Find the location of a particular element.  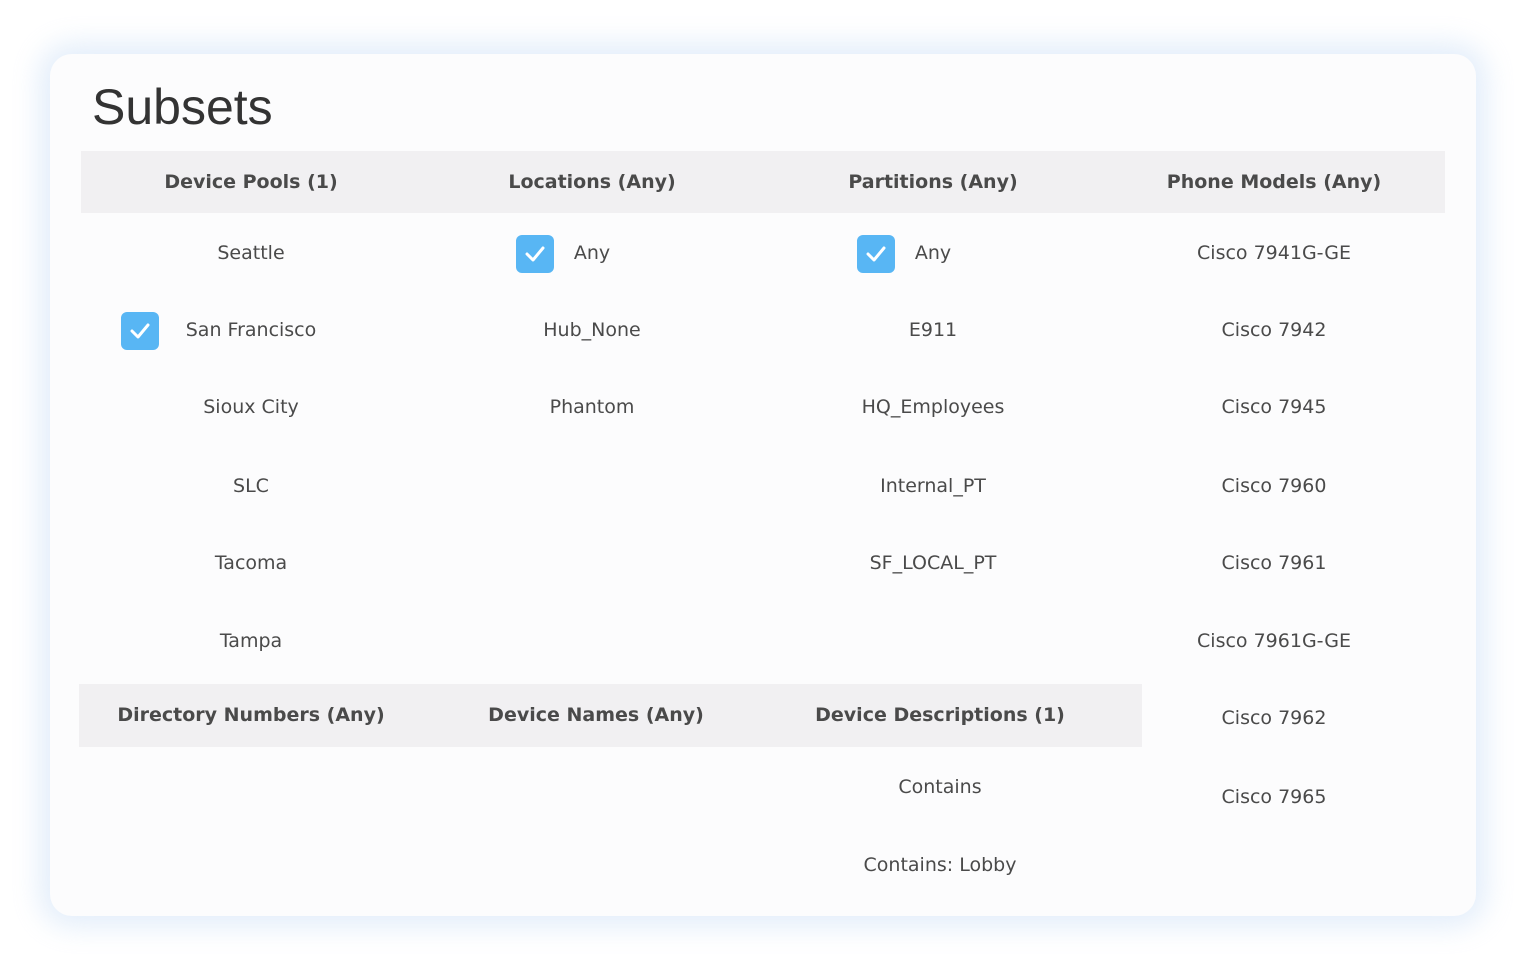

header-partitions: Partitions (Any) is located at coordinates (933, 182).